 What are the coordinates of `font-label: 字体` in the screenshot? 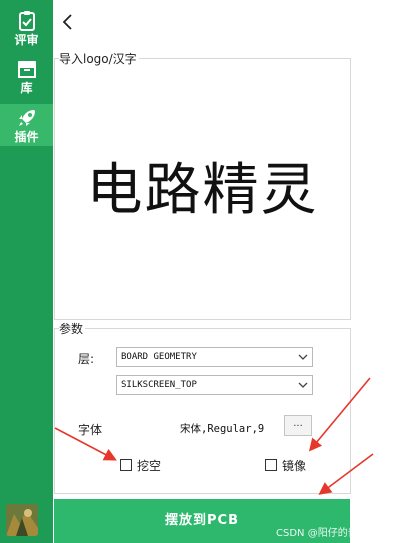 It's located at (90, 430).